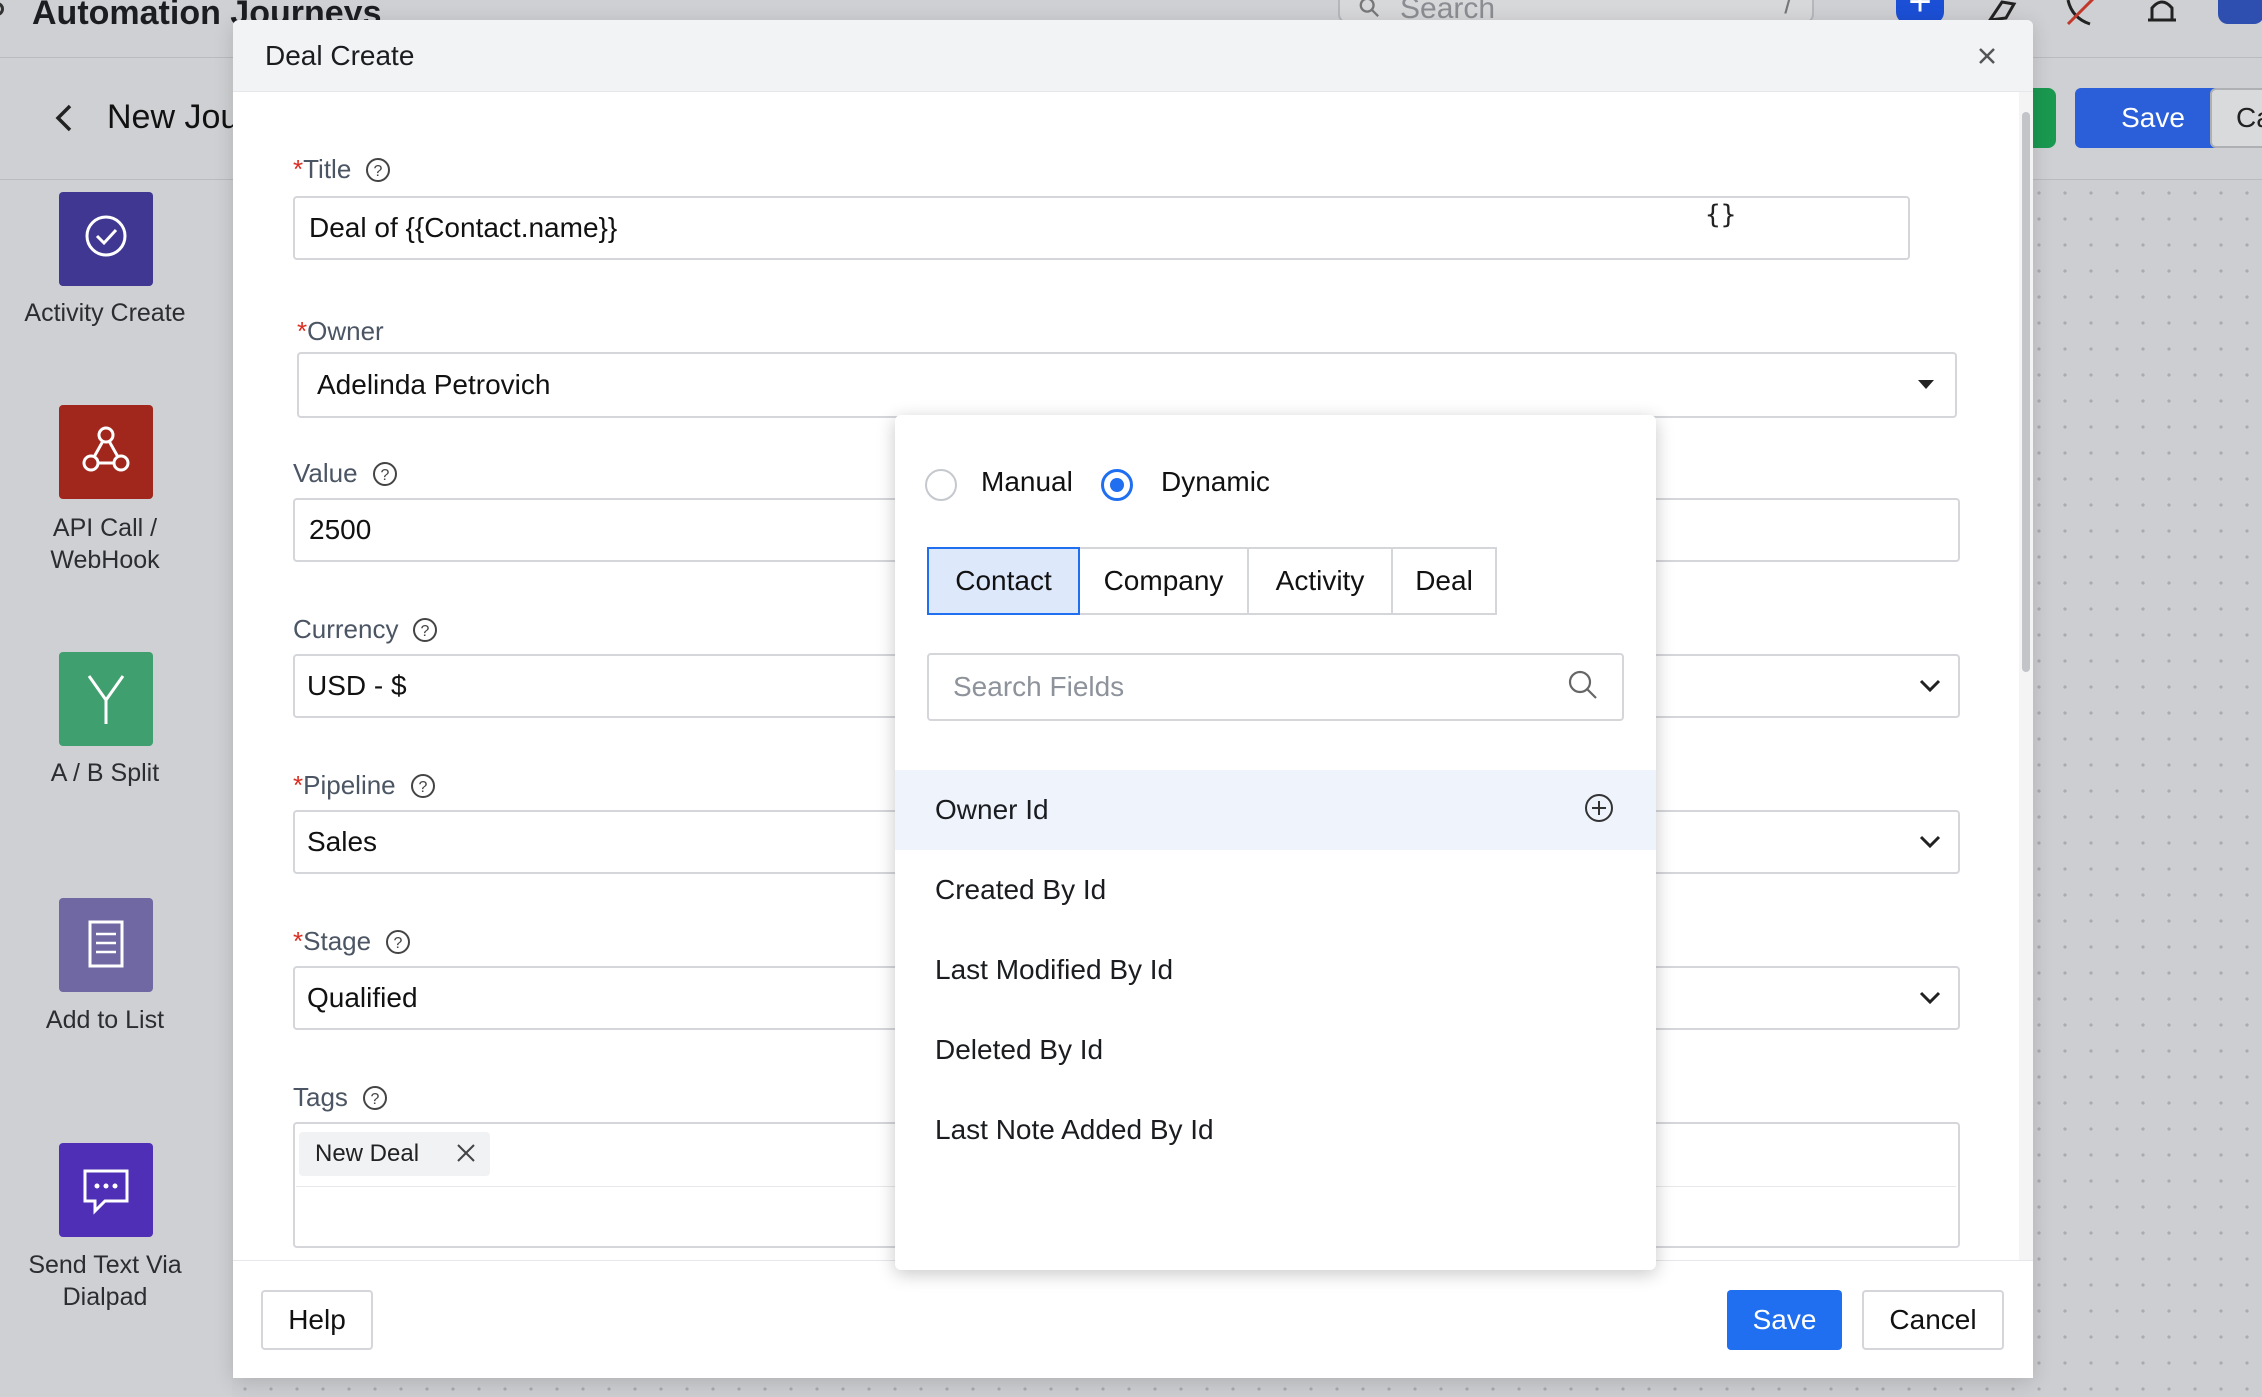 Image resolution: width=2262 pixels, height=1397 pixels. I want to click on pipeline-label: * Pipeline ?, so click(364, 785).